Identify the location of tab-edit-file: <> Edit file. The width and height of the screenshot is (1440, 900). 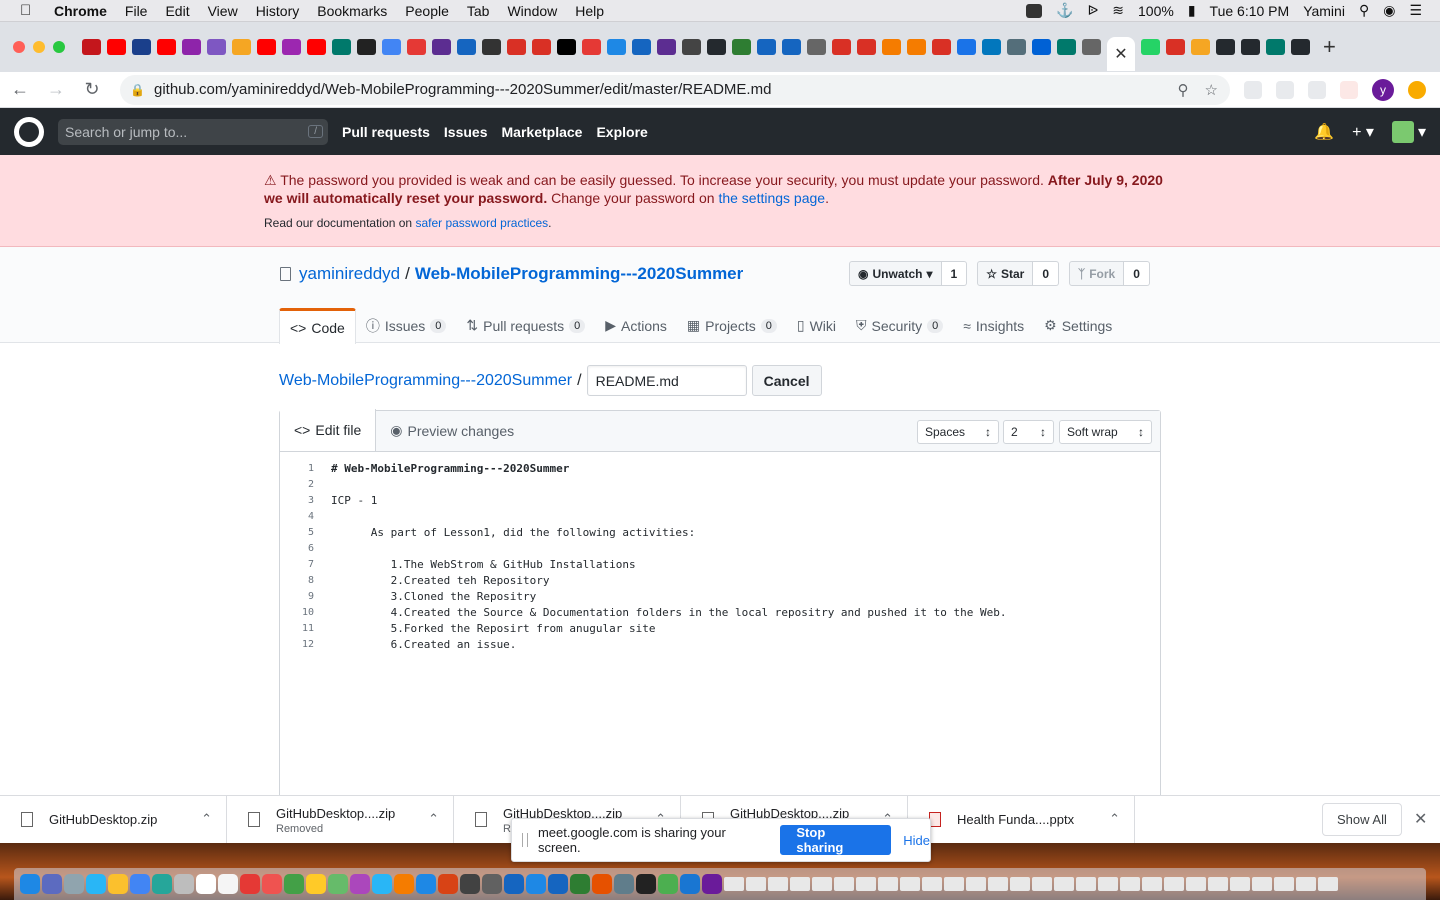
(328, 430).